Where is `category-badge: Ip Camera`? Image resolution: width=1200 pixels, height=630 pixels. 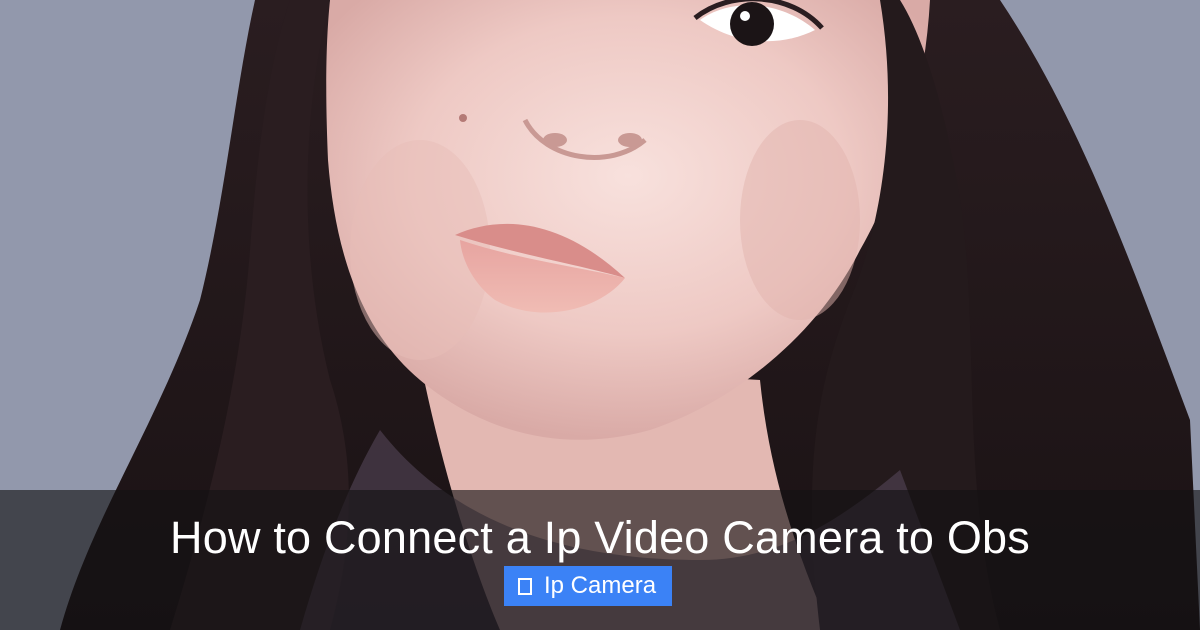 category-badge: Ip Camera is located at coordinates (588, 586).